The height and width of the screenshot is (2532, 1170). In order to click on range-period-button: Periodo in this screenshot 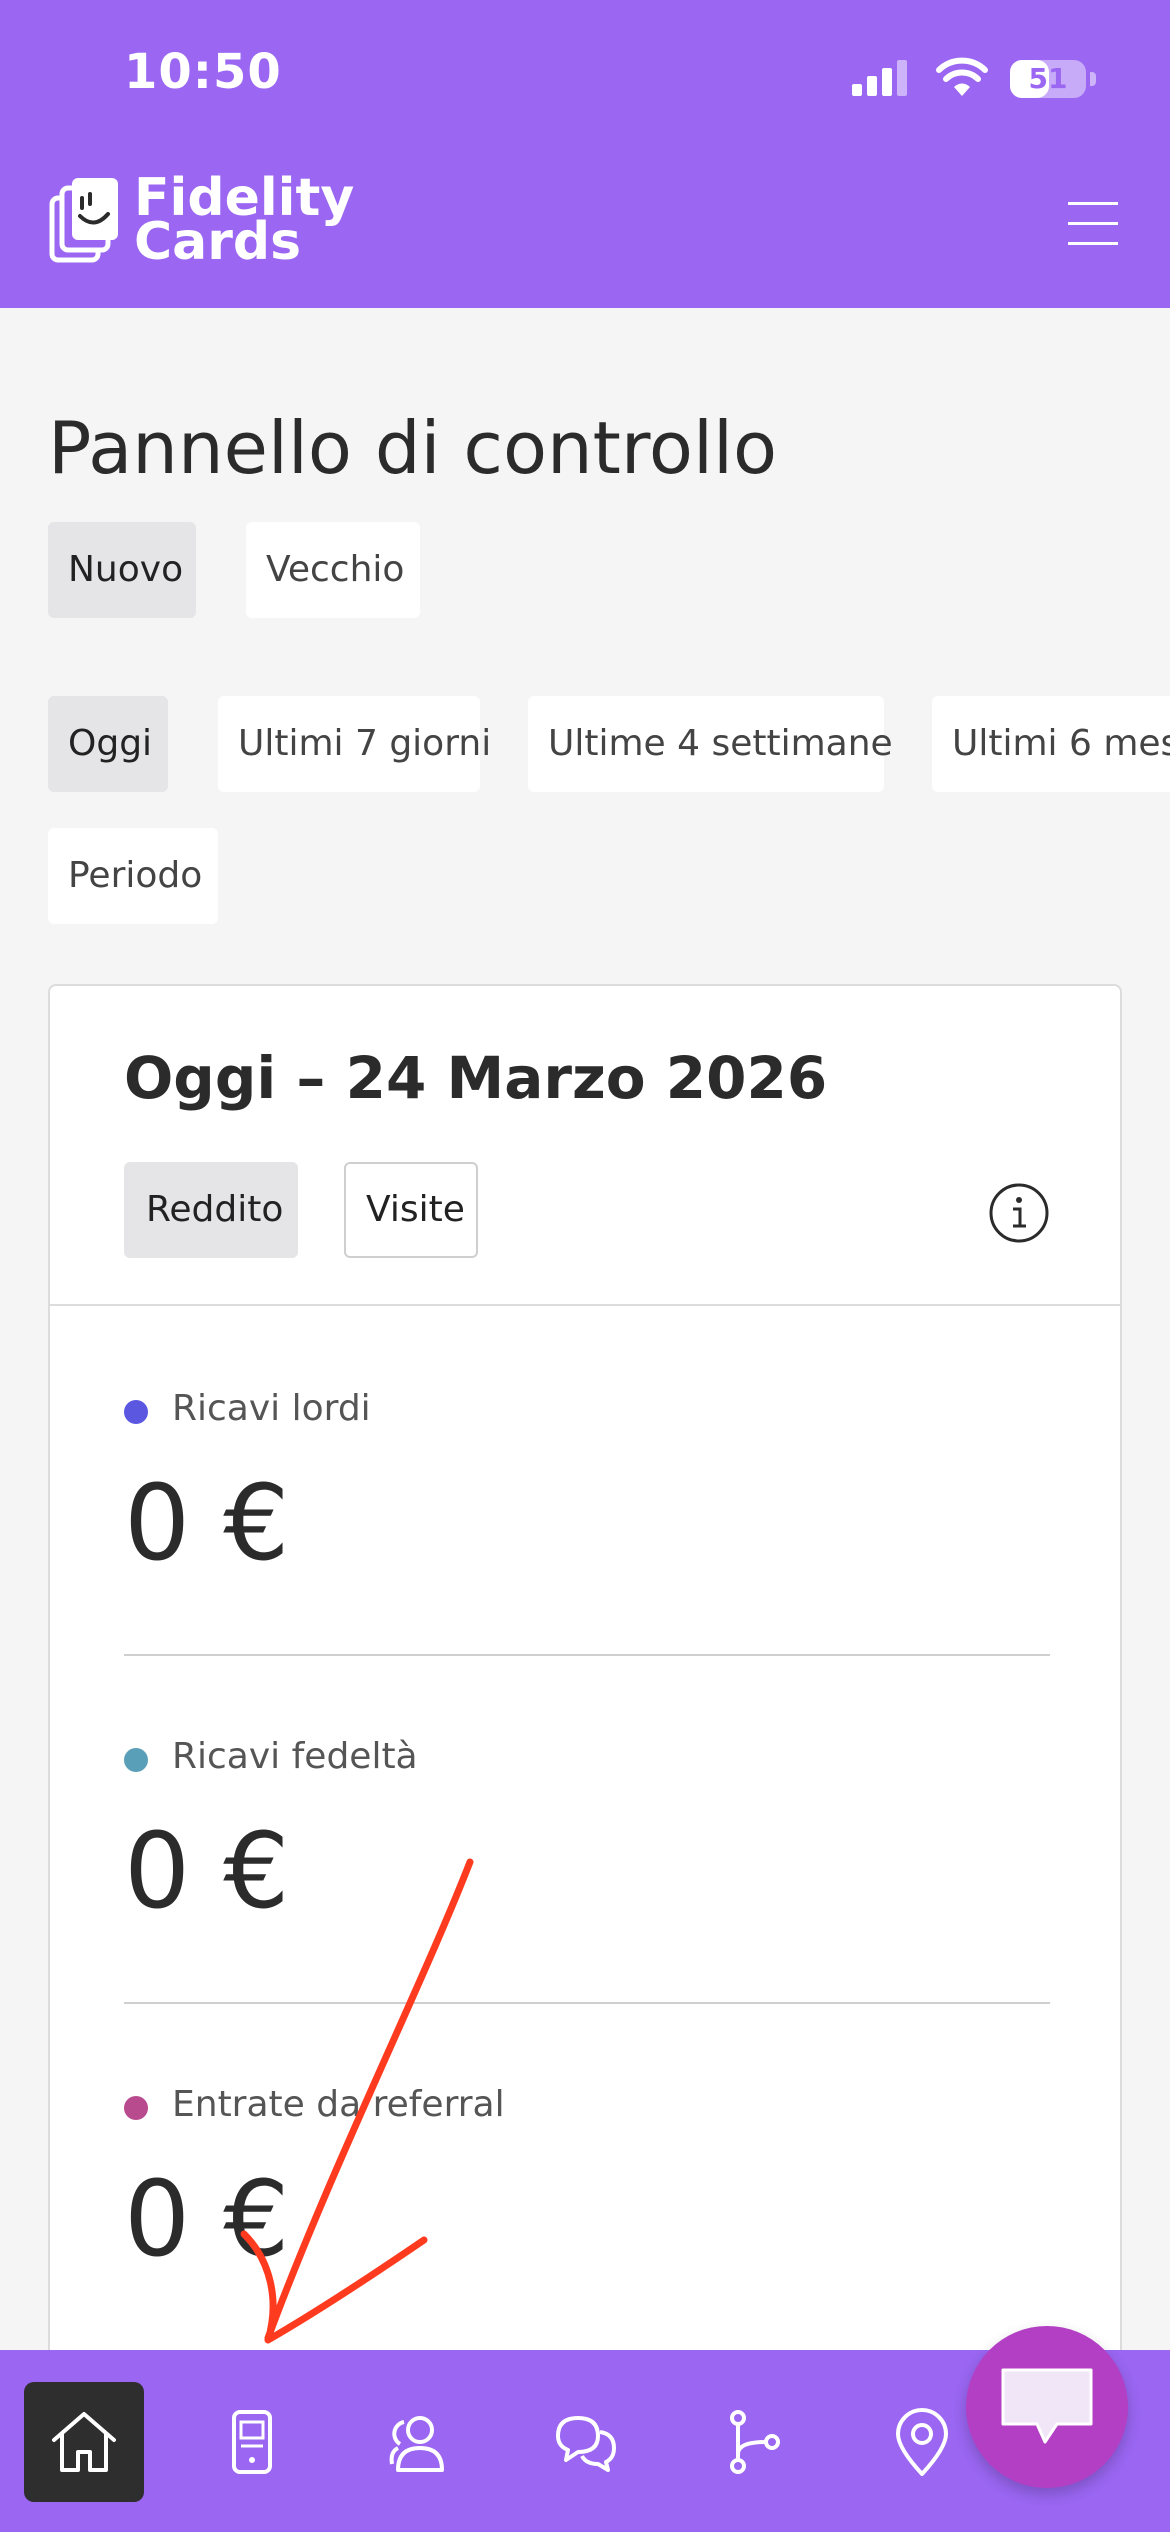, I will do `click(133, 876)`.